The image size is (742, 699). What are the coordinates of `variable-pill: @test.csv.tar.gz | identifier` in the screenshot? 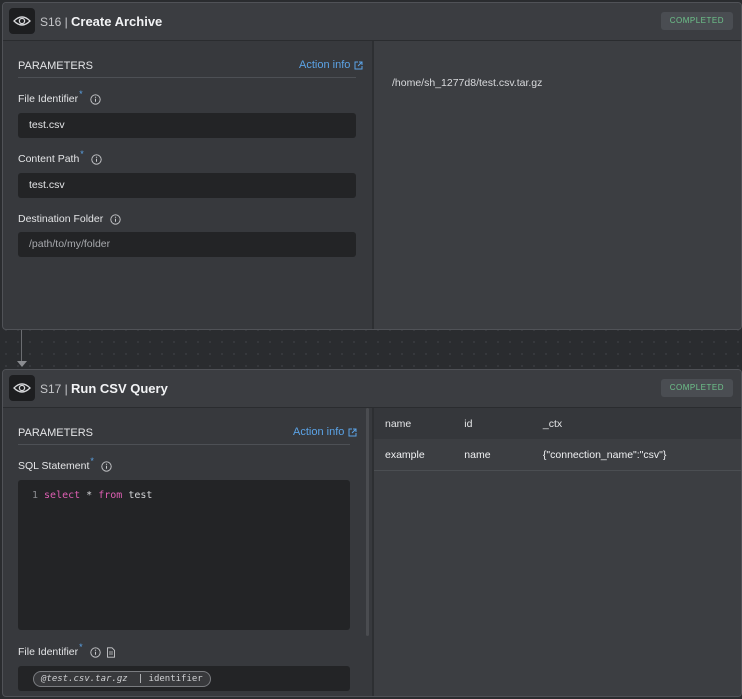 It's located at (122, 679).